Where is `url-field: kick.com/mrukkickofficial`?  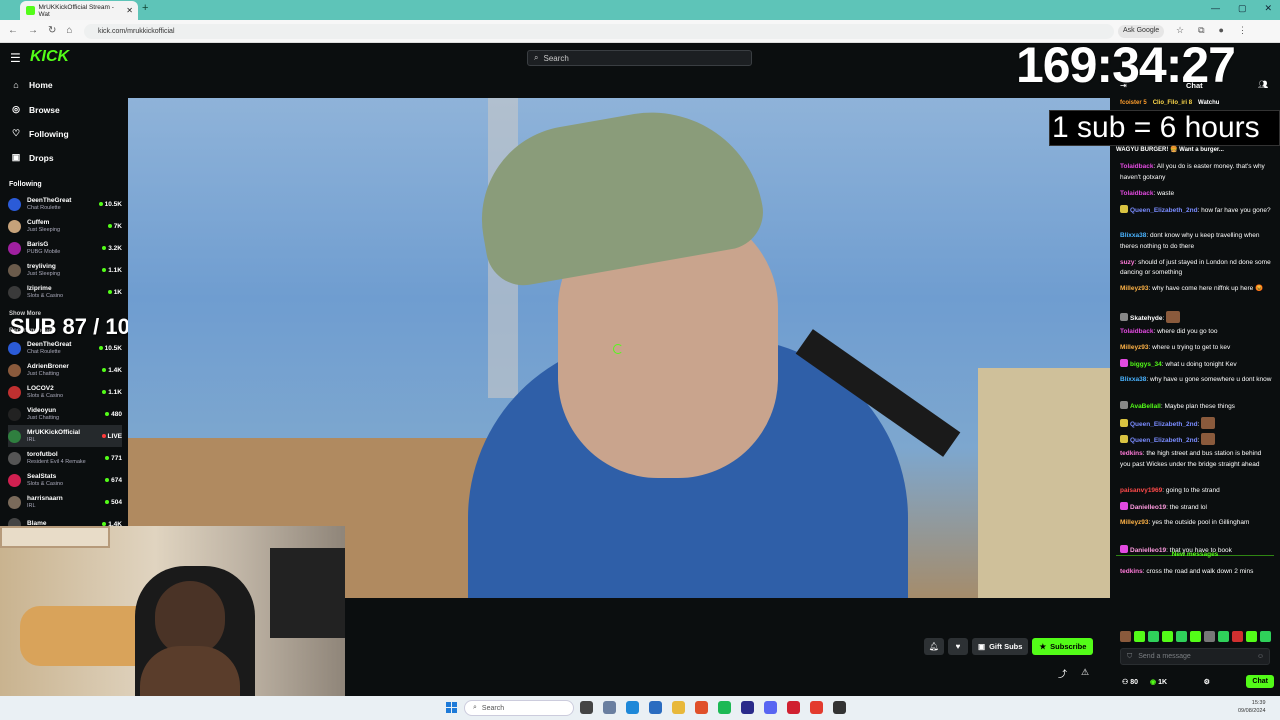 url-field: kick.com/mrukkickofficial is located at coordinates (599, 31).